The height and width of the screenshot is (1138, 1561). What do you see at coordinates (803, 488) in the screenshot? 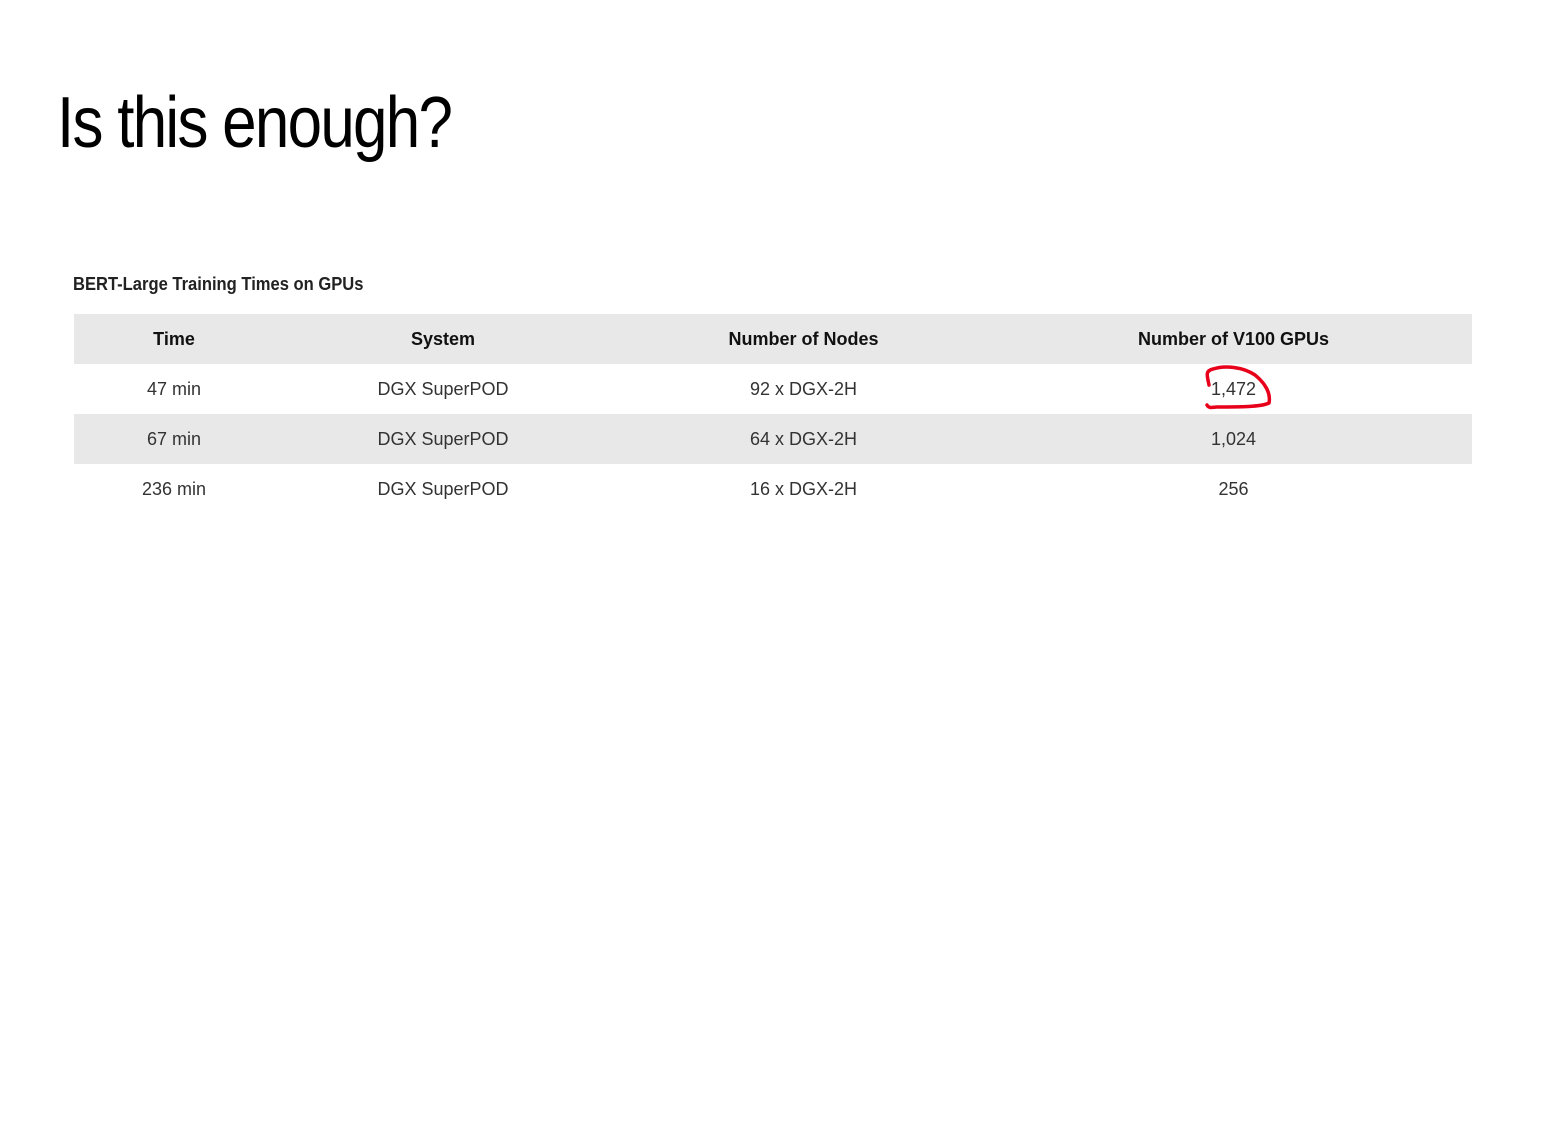
I see `cell-nodes: 16 x DGX-2H` at bounding box center [803, 488].